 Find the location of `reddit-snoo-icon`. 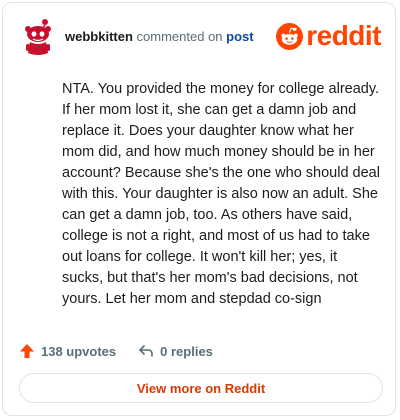

reddit-snoo-icon is located at coordinates (290, 36).